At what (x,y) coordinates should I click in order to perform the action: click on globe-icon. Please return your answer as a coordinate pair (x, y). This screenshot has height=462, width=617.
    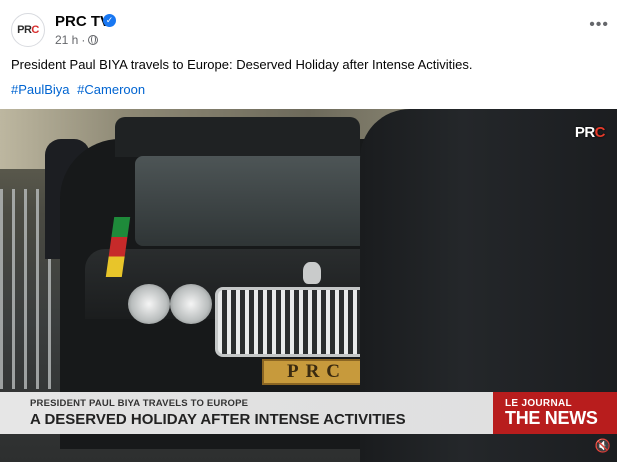
    Looking at the image, I should click on (93, 40).